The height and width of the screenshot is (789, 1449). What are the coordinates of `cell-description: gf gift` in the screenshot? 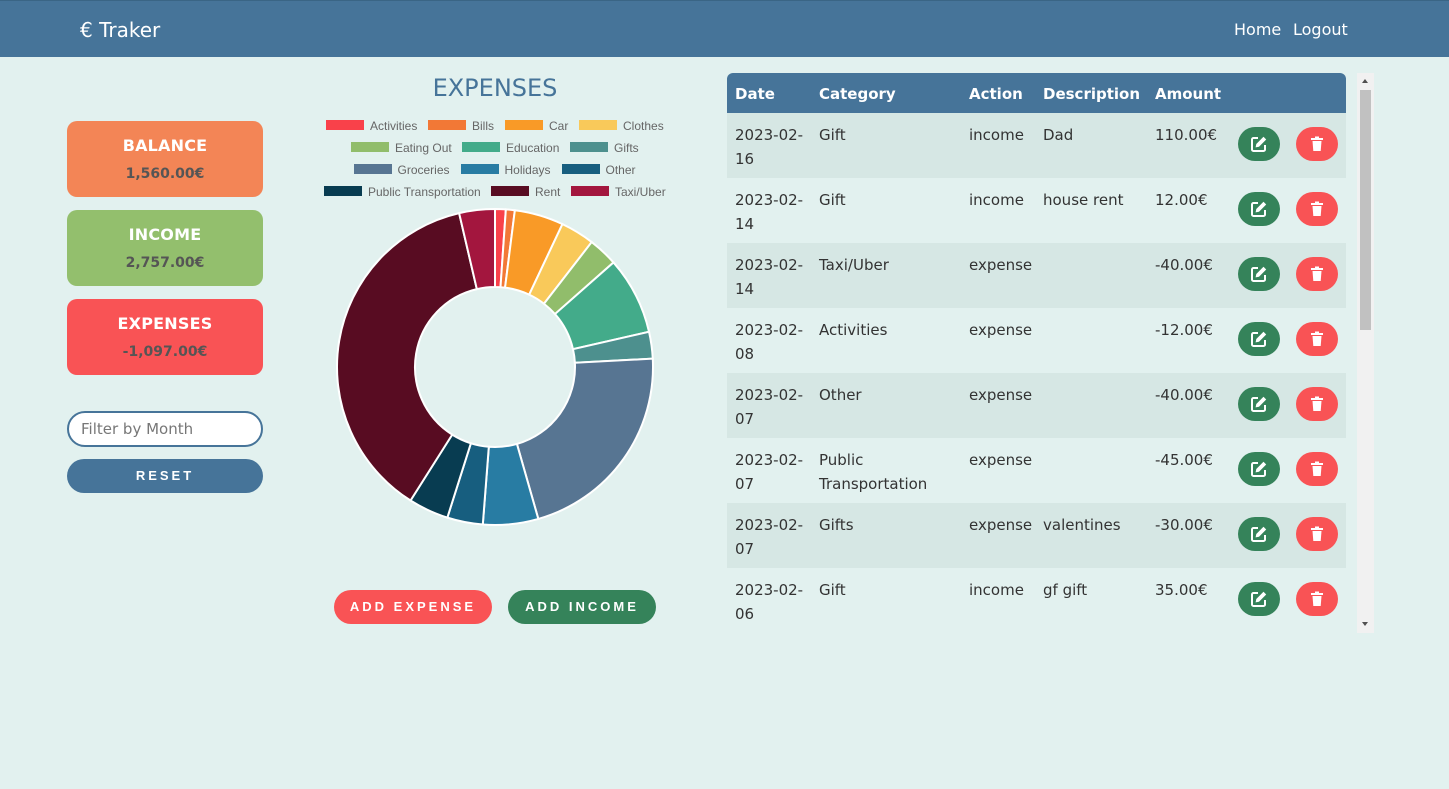 It's located at (1065, 590).